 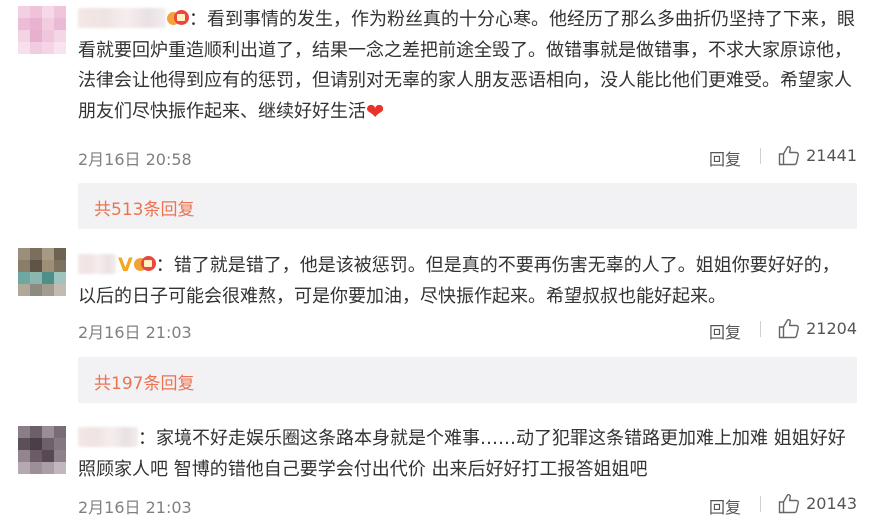 I want to click on view-replies-link: 共197条回复, so click(x=144, y=381).